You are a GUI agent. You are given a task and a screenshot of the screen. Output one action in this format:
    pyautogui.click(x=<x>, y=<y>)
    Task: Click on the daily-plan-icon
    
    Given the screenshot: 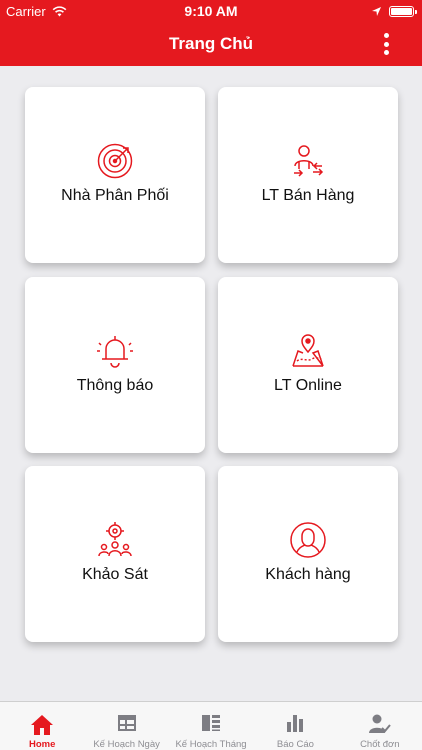 What is the action you would take?
    pyautogui.click(x=126, y=723)
    